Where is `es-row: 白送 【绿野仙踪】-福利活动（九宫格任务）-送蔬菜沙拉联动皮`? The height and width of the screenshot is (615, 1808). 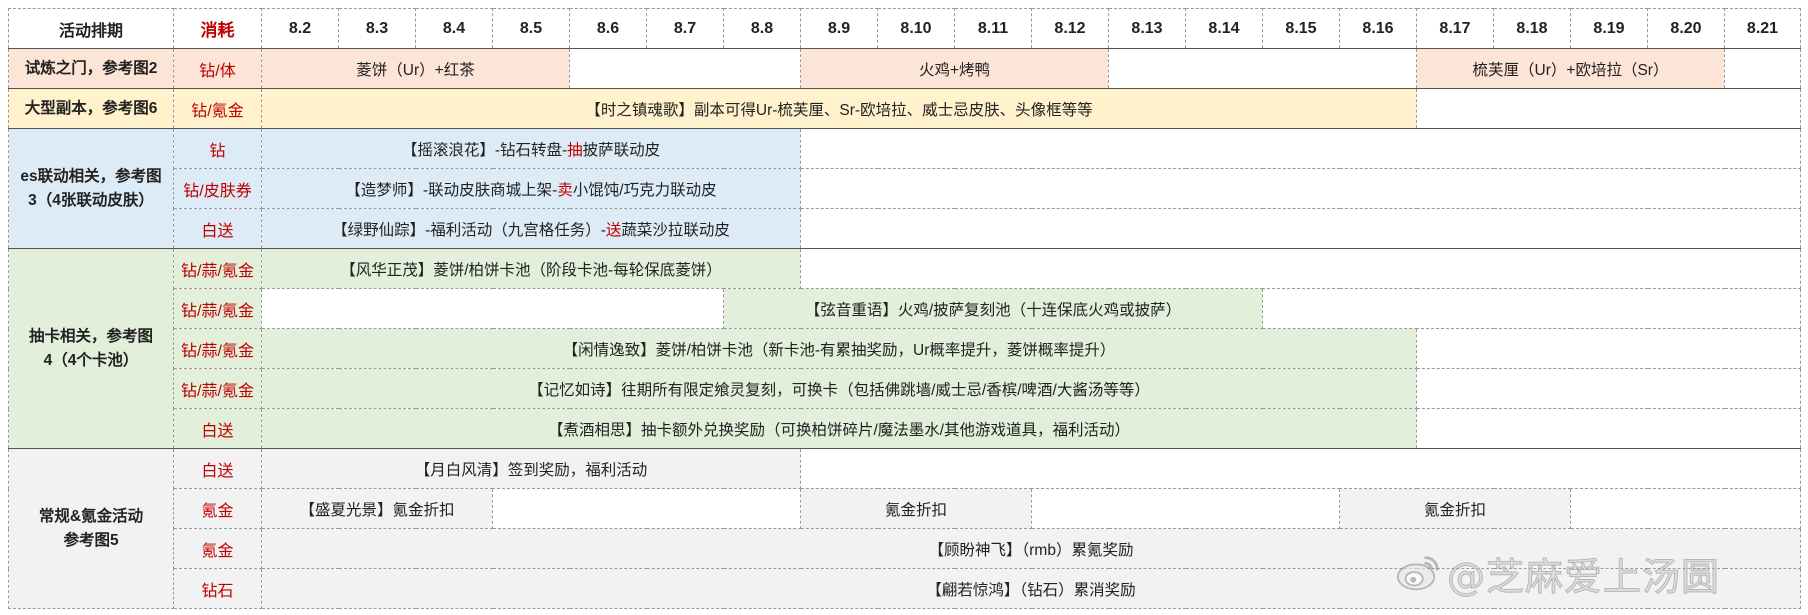 es-row: 白送 【绿野仙踪】-福利活动（九宫格任务）-送蔬菜沙拉联动皮 is located at coordinates (905, 228).